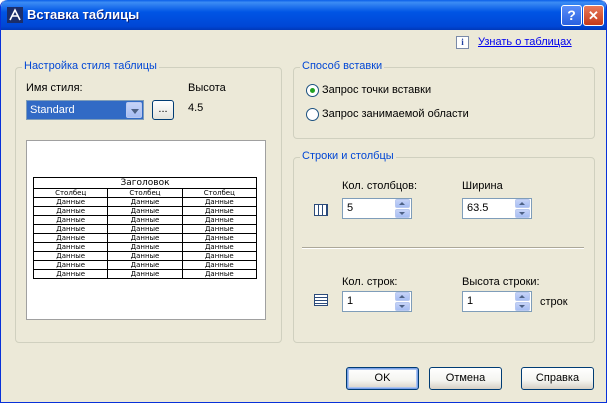  What do you see at coordinates (348, 156) in the screenshot?
I see `rows-columns-legend: Строки и столбцы` at bounding box center [348, 156].